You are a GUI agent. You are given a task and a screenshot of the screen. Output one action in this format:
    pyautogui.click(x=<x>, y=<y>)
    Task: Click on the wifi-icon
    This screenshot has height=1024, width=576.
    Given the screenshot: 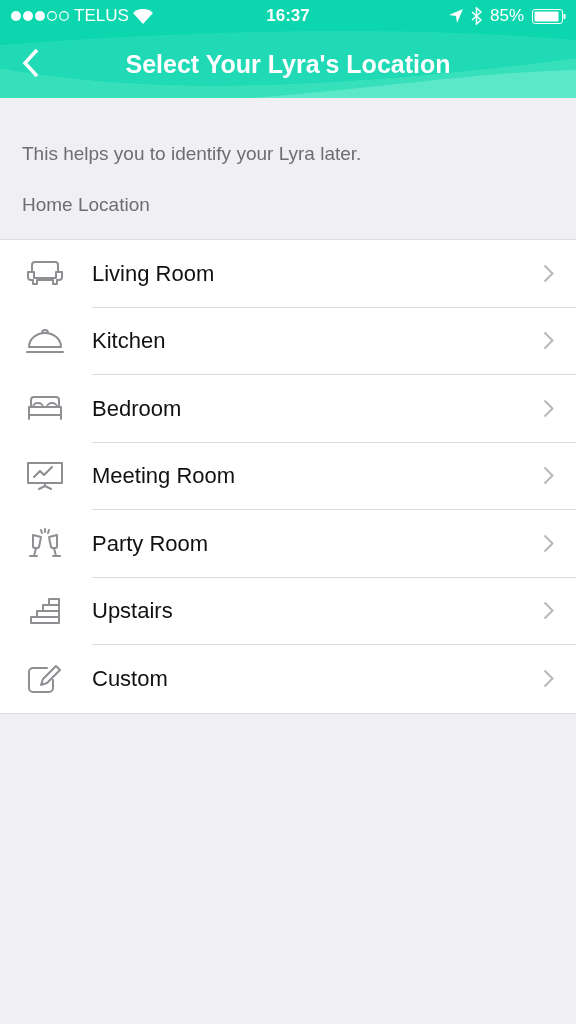 What is the action you would take?
    pyautogui.click(x=142, y=16)
    